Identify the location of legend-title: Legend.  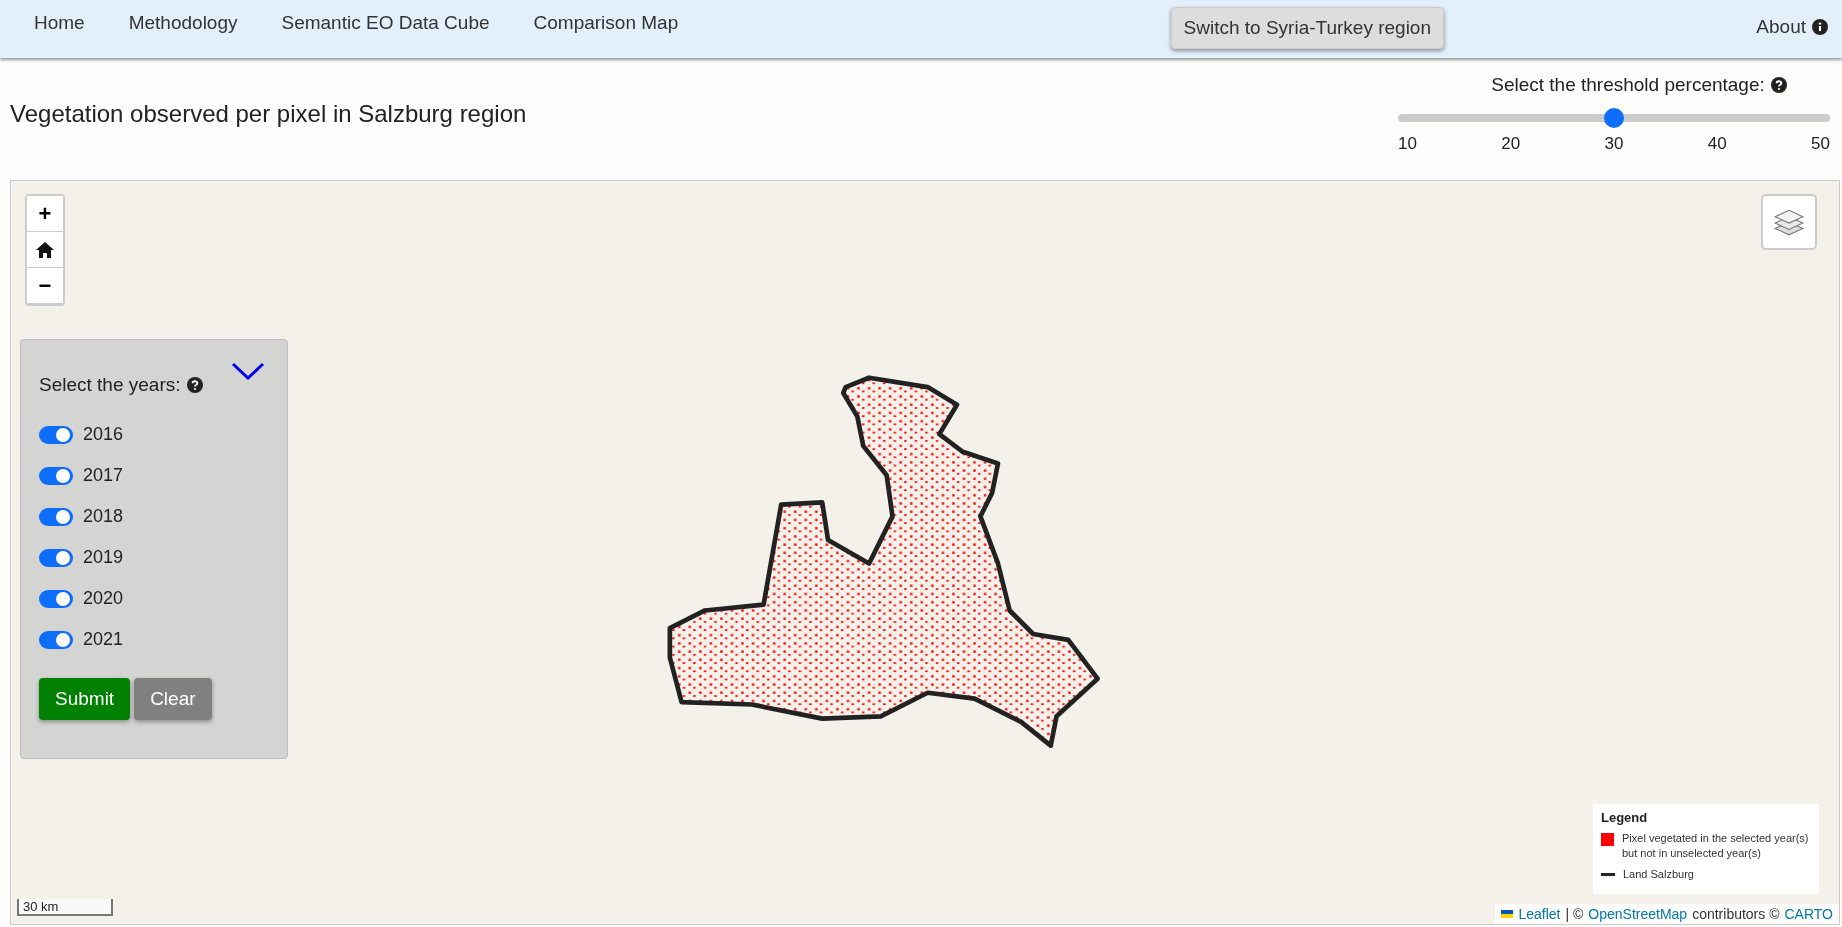
(1625, 818).